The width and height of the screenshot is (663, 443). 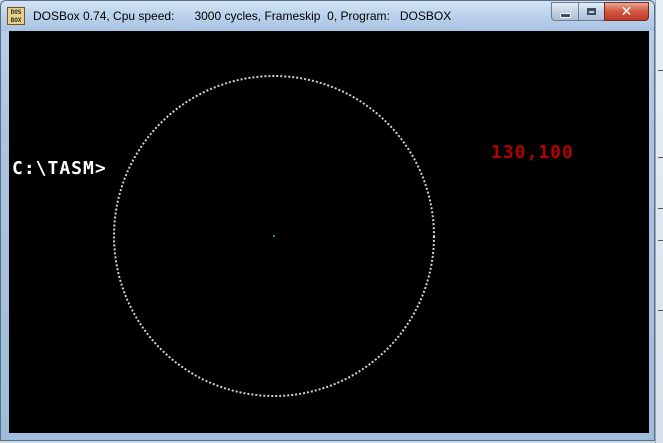 I want to click on minimize-button, so click(x=564, y=11).